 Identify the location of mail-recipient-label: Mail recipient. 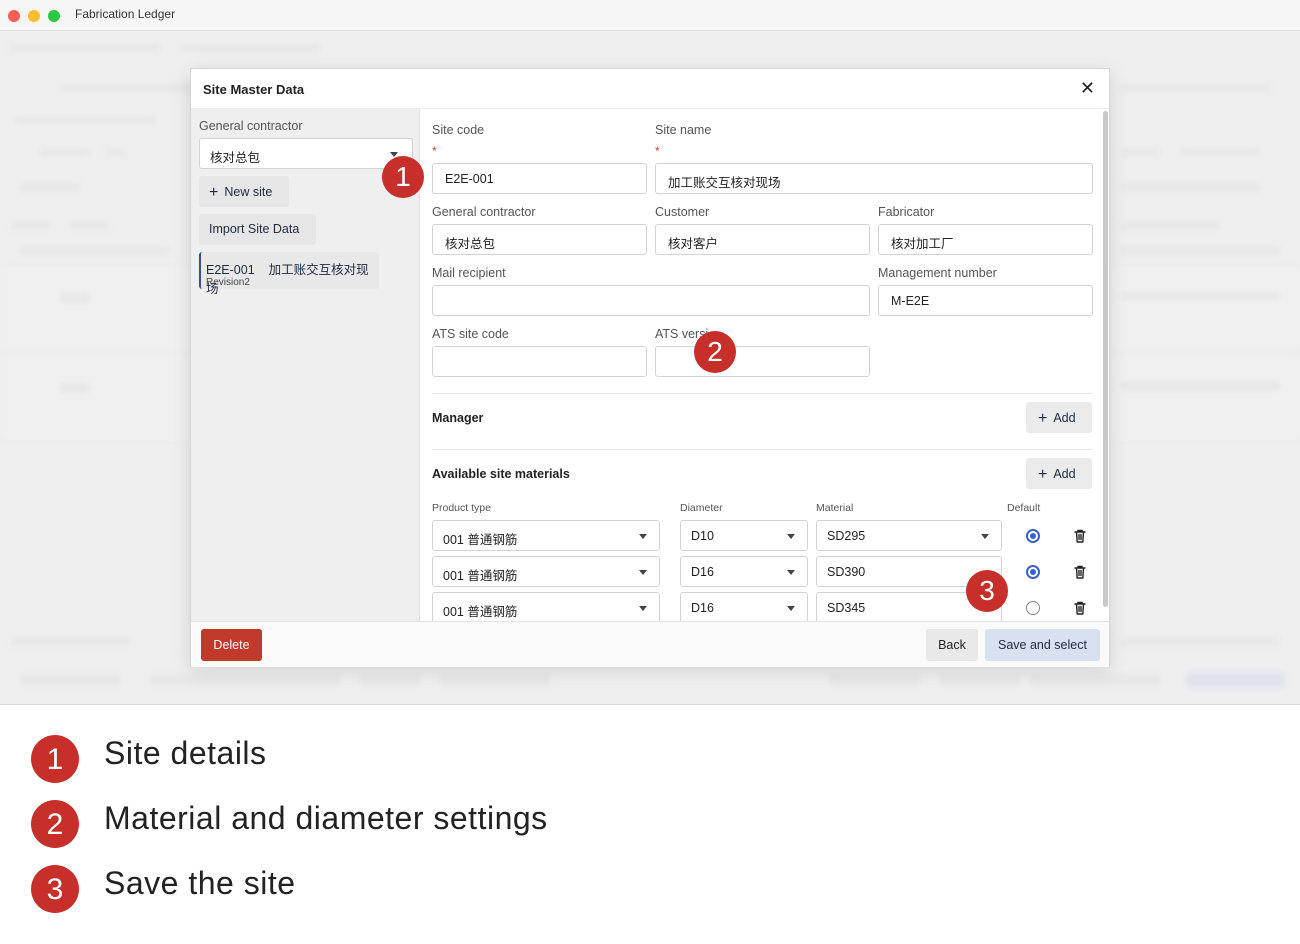
(469, 273).